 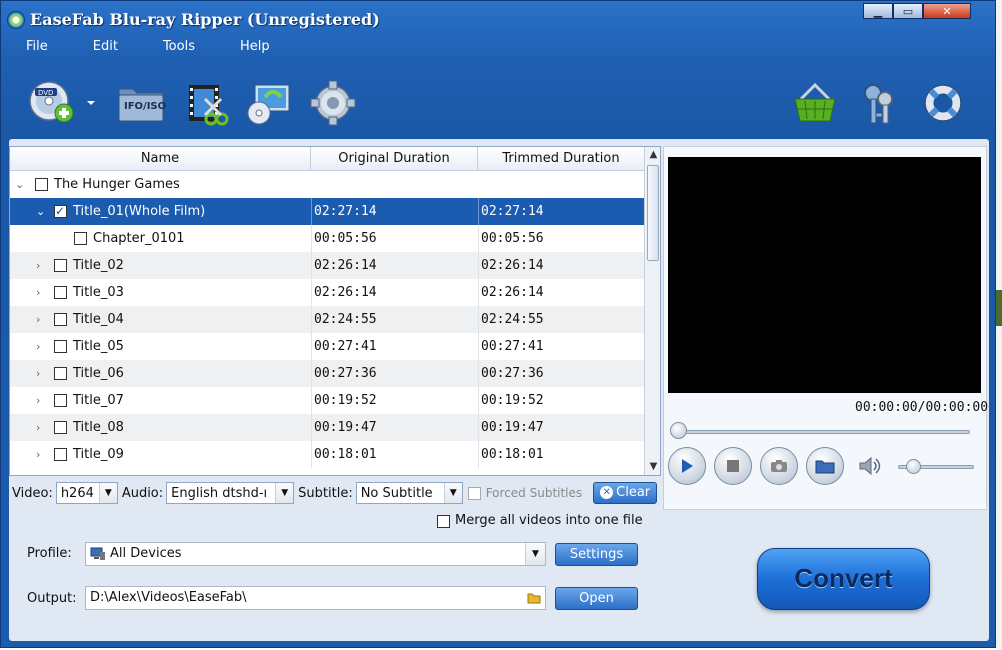 I want to click on group-row: ⌄ The Hunger Games, so click(x=327, y=184).